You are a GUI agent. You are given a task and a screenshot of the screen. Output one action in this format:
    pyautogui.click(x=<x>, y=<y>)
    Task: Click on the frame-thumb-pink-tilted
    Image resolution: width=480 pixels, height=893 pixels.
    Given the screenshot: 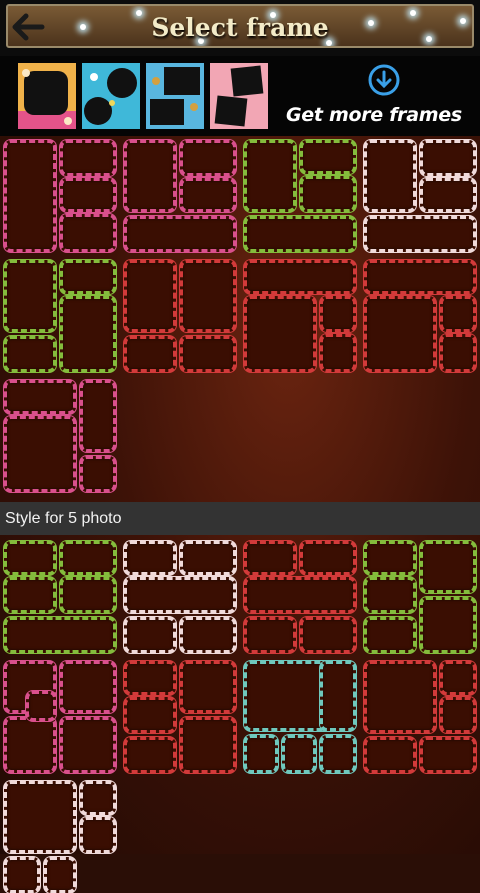 What is the action you would take?
    pyautogui.click(x=239, y=96)
    